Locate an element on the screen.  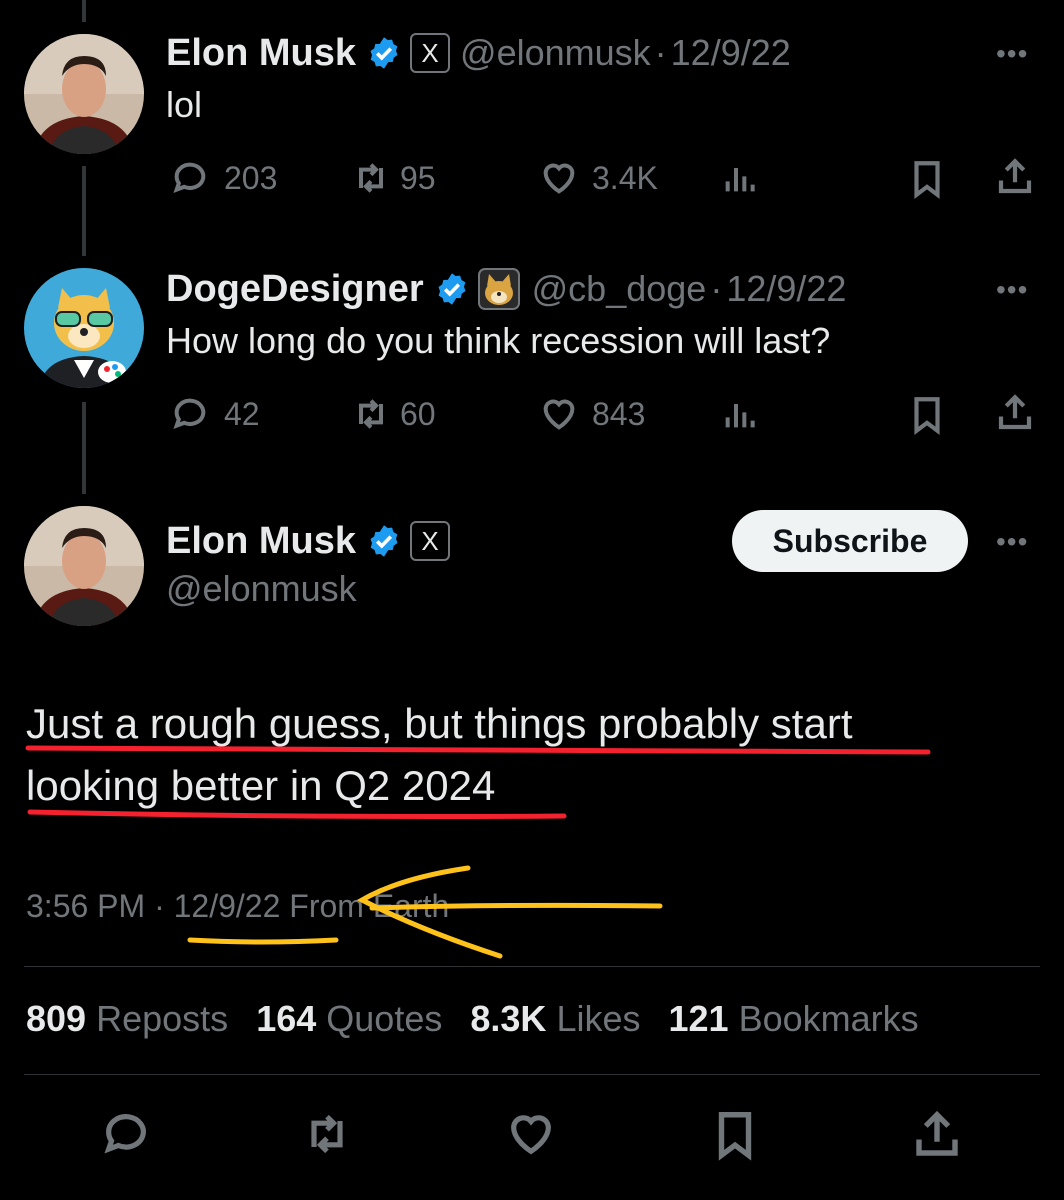
bookmarks-label: Bookmarks is located at coordinates (828, 1018).